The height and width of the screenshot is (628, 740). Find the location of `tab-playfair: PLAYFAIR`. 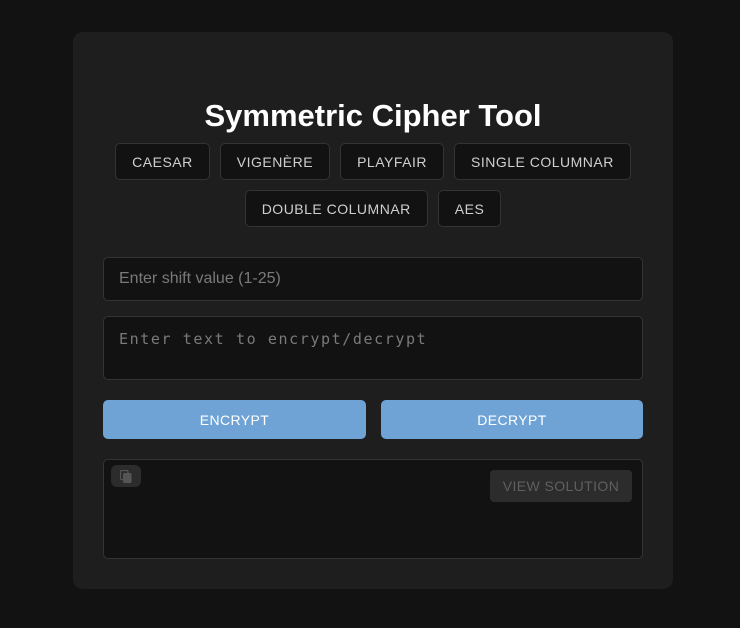

tab-playfair: PLAYFAIR is located at coordinates (392, 161).